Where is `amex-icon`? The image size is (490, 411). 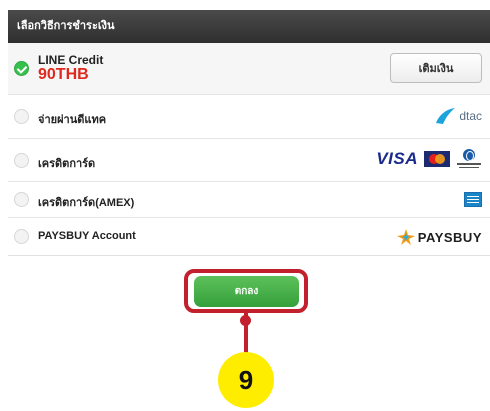
amex-icon is located at coordinates (473, 199).